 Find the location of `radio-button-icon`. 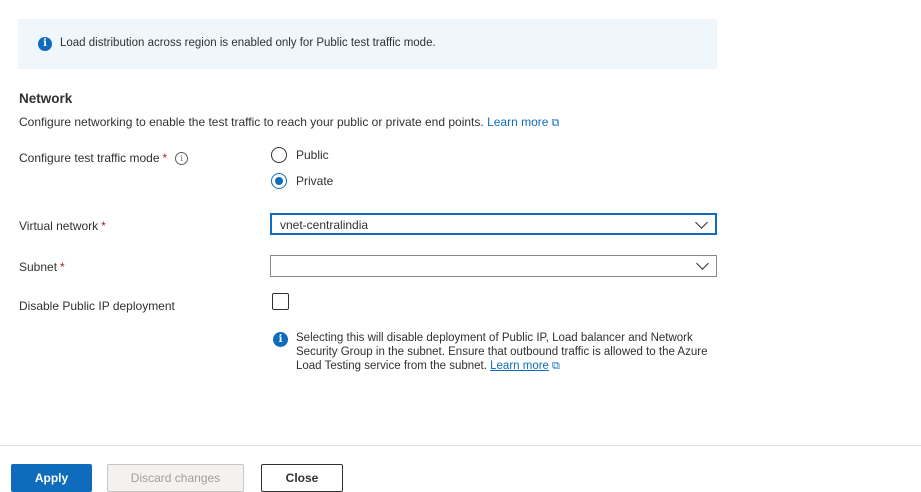

radio-button-icon is located at coordinates (279, 155).